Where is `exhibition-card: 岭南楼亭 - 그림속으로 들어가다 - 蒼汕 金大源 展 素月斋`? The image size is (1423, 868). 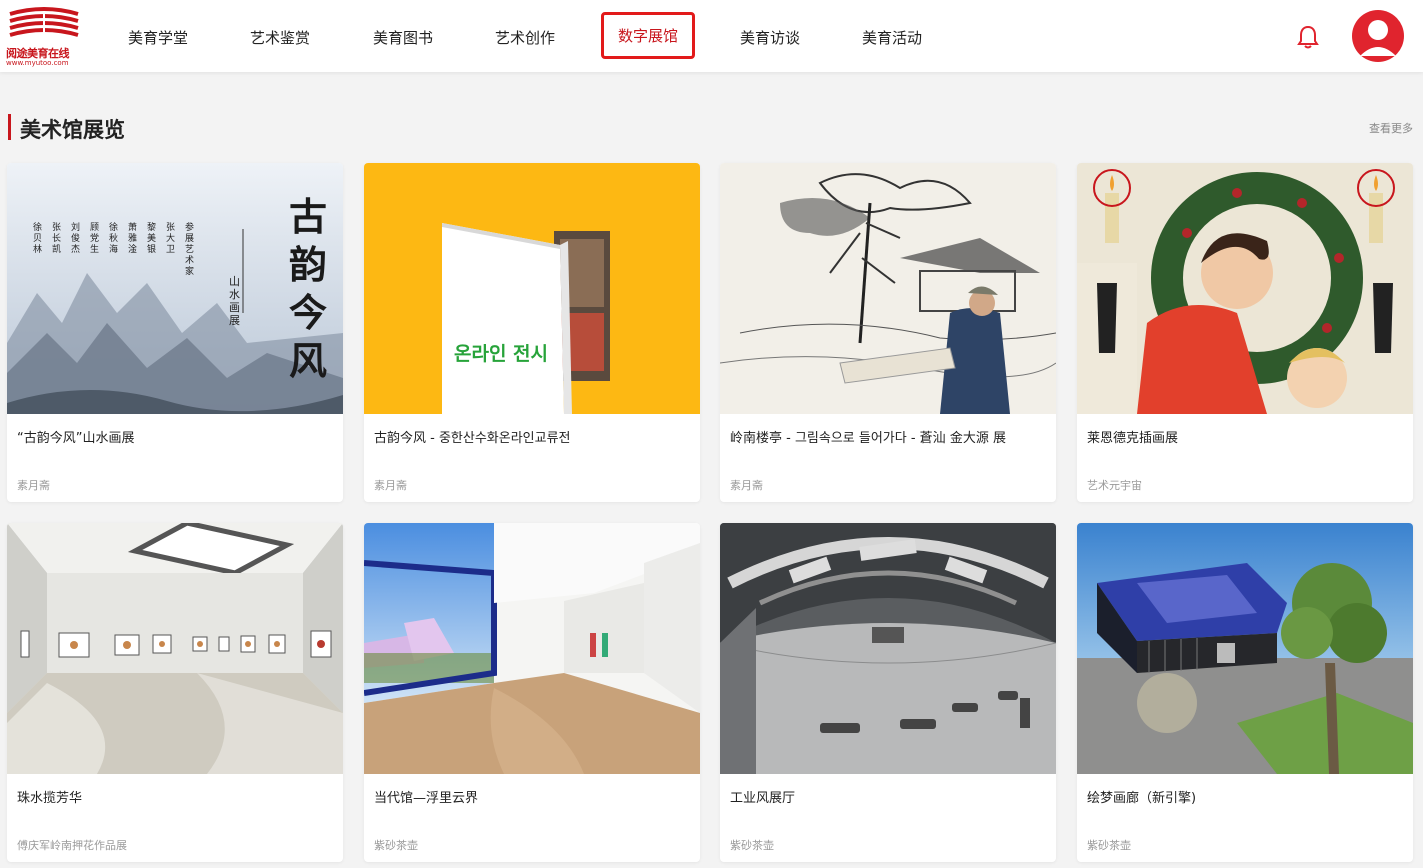
exhibition-card: 岭南楼亭 - 그림속으로 들어가다 - 蒼汕 金大源 展 素月斋 is located at coordinates (888, 332).